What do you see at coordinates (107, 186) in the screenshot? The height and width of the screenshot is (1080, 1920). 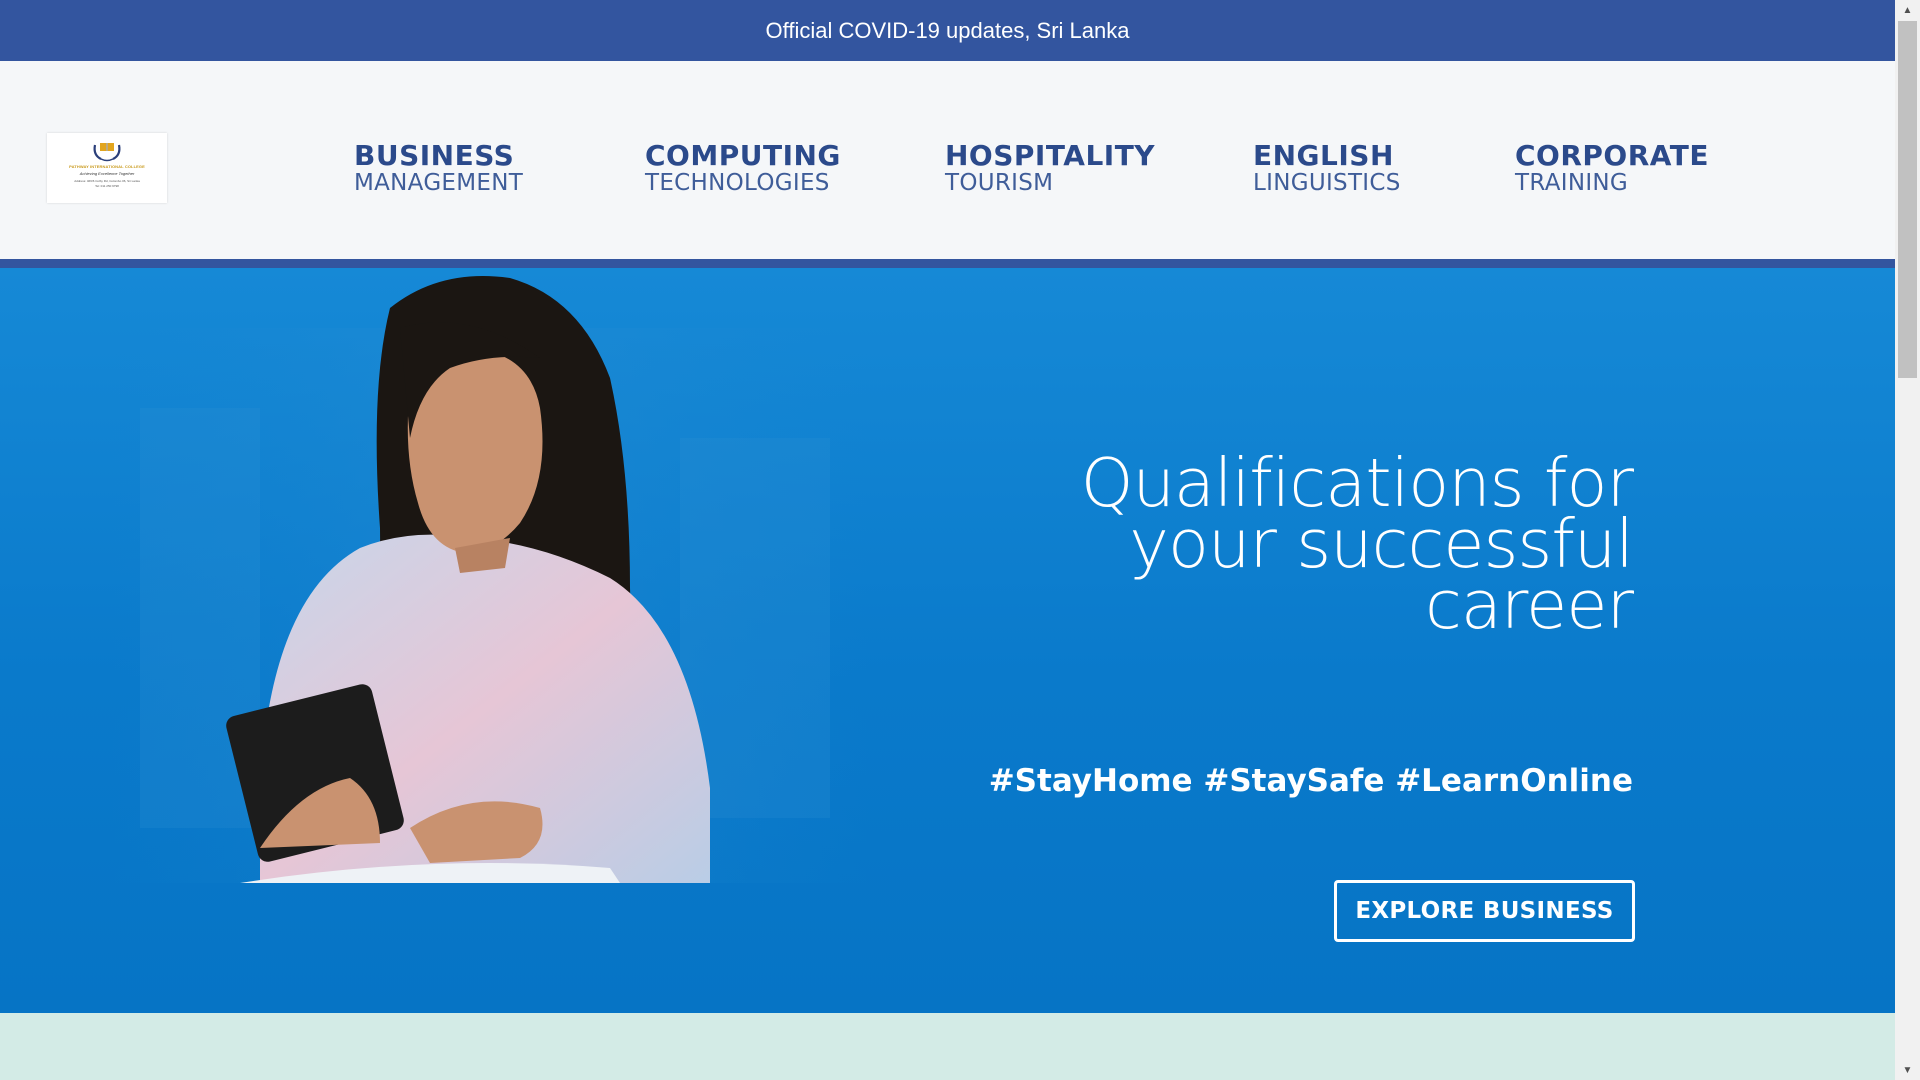 I see `logo-phone: Tel: 011 250 9798` at bounding box center [107, 186].